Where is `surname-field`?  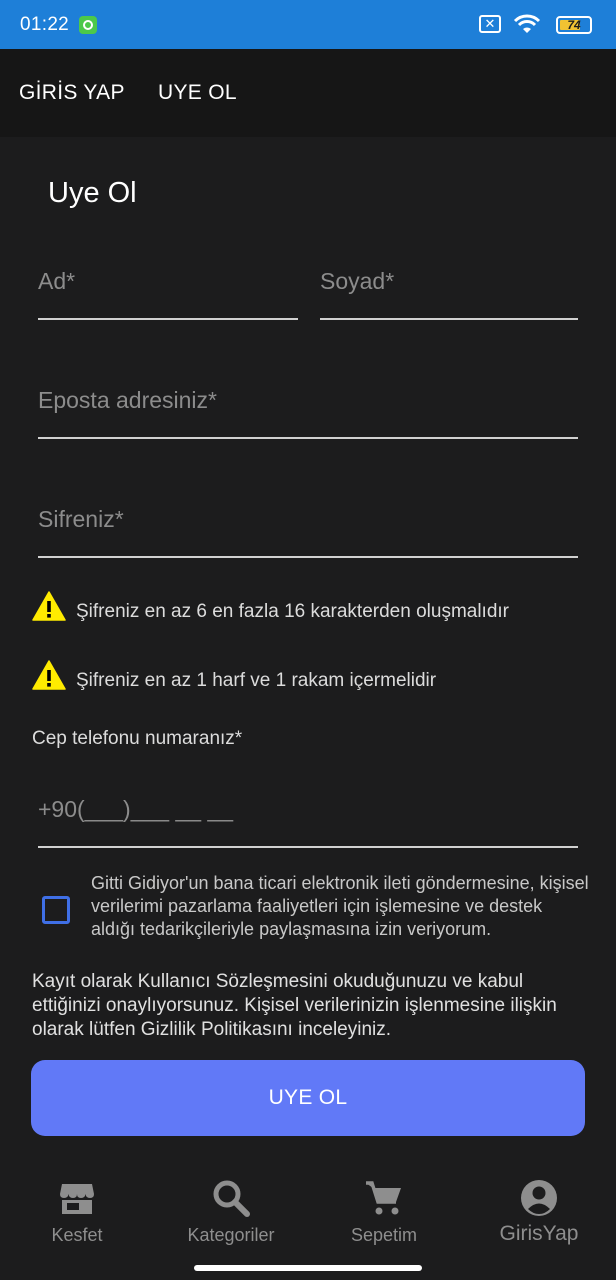
surname-field is located at coordinates (449, 290).